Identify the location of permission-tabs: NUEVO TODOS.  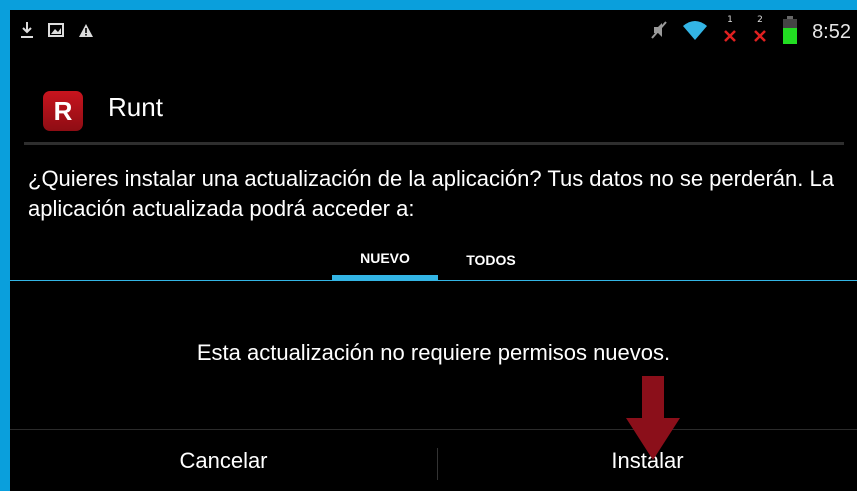
(433, 260).